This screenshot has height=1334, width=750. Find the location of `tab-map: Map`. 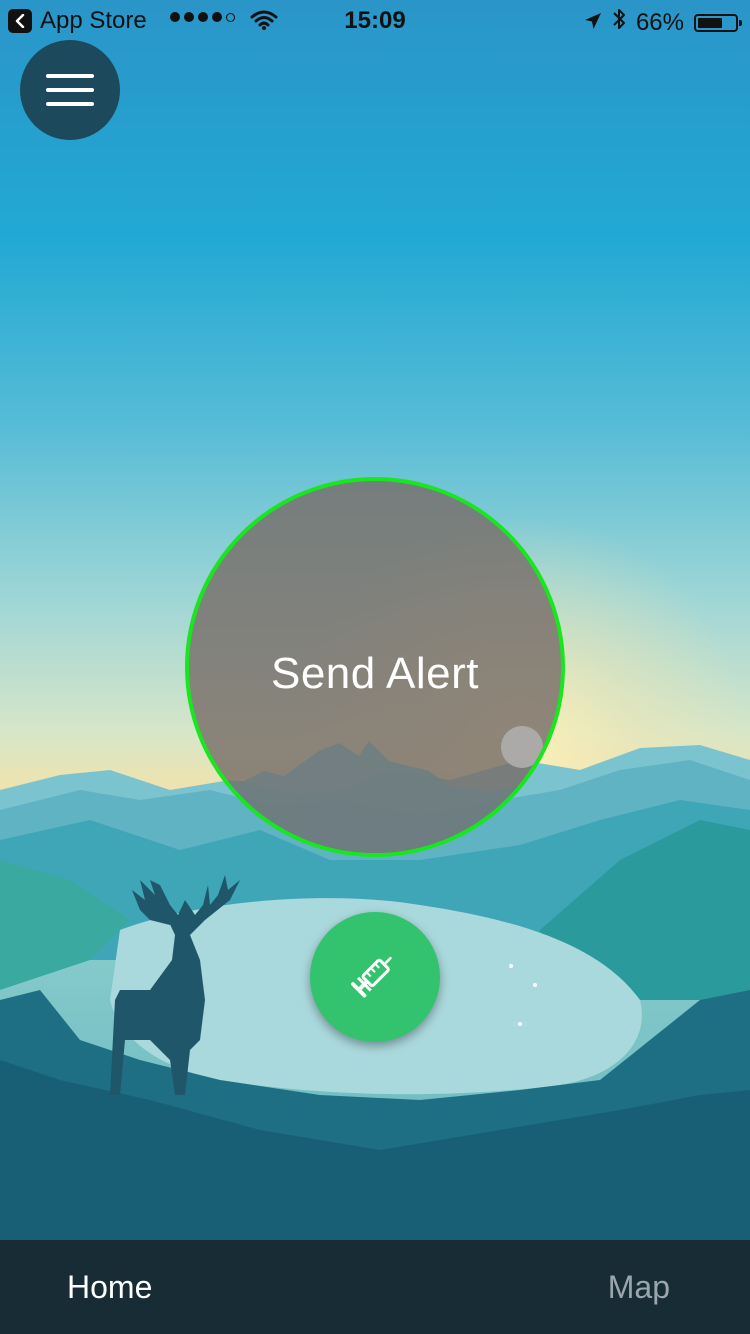

tab-map: Map is located at coordinates (639, 1287).